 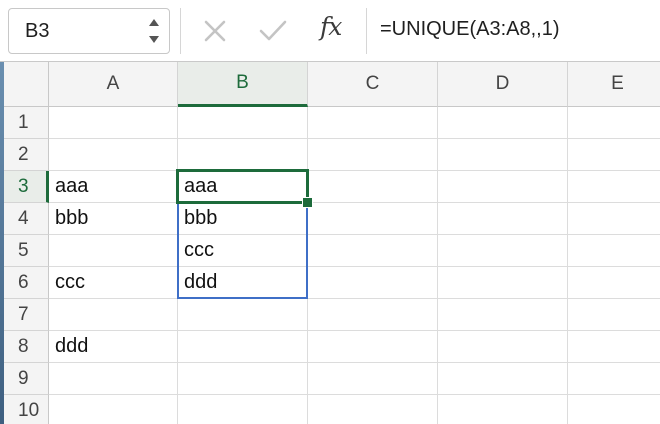 What do you see at coordinates (373, 84) in the screenshot?
I see `column-header-c: C` at bounding box center [373, 84].